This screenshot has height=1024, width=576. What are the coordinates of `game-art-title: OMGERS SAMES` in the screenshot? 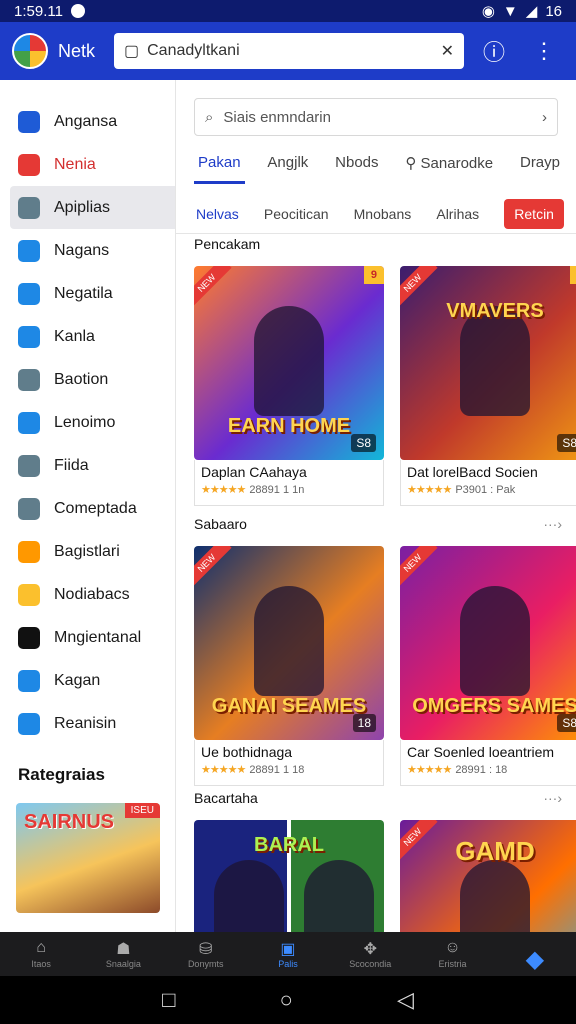 It's located at (494, 706).